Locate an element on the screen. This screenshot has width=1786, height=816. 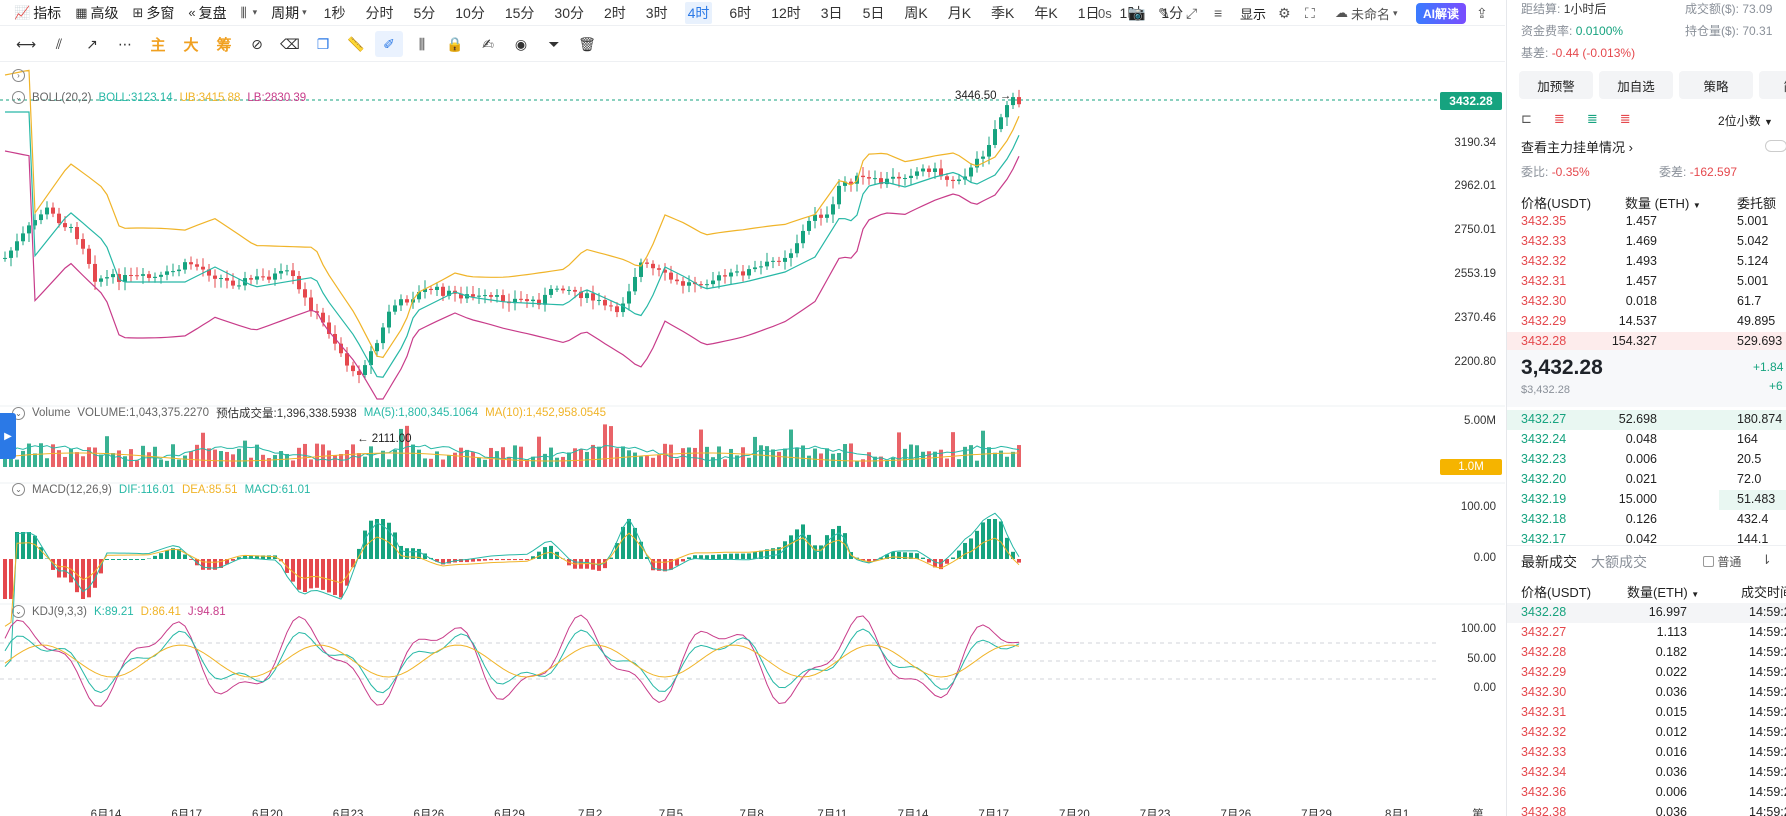
left-panel-toggle: ▶ is located at coordinates (8, 436).